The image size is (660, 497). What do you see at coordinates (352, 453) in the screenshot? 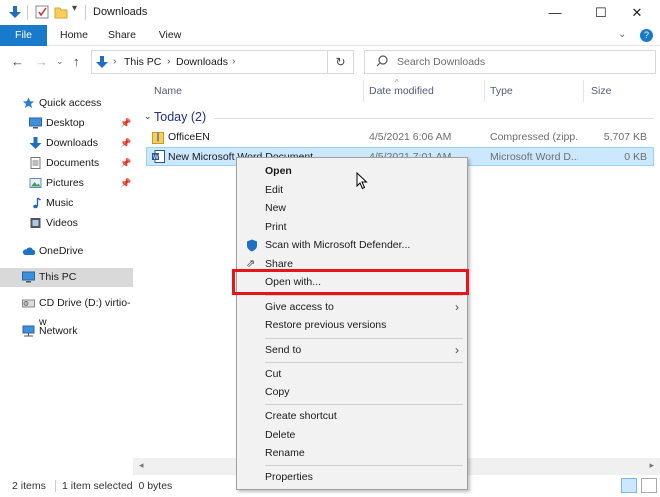
I see `menu-item-rename: Rename` at bounding box center [352, 453].